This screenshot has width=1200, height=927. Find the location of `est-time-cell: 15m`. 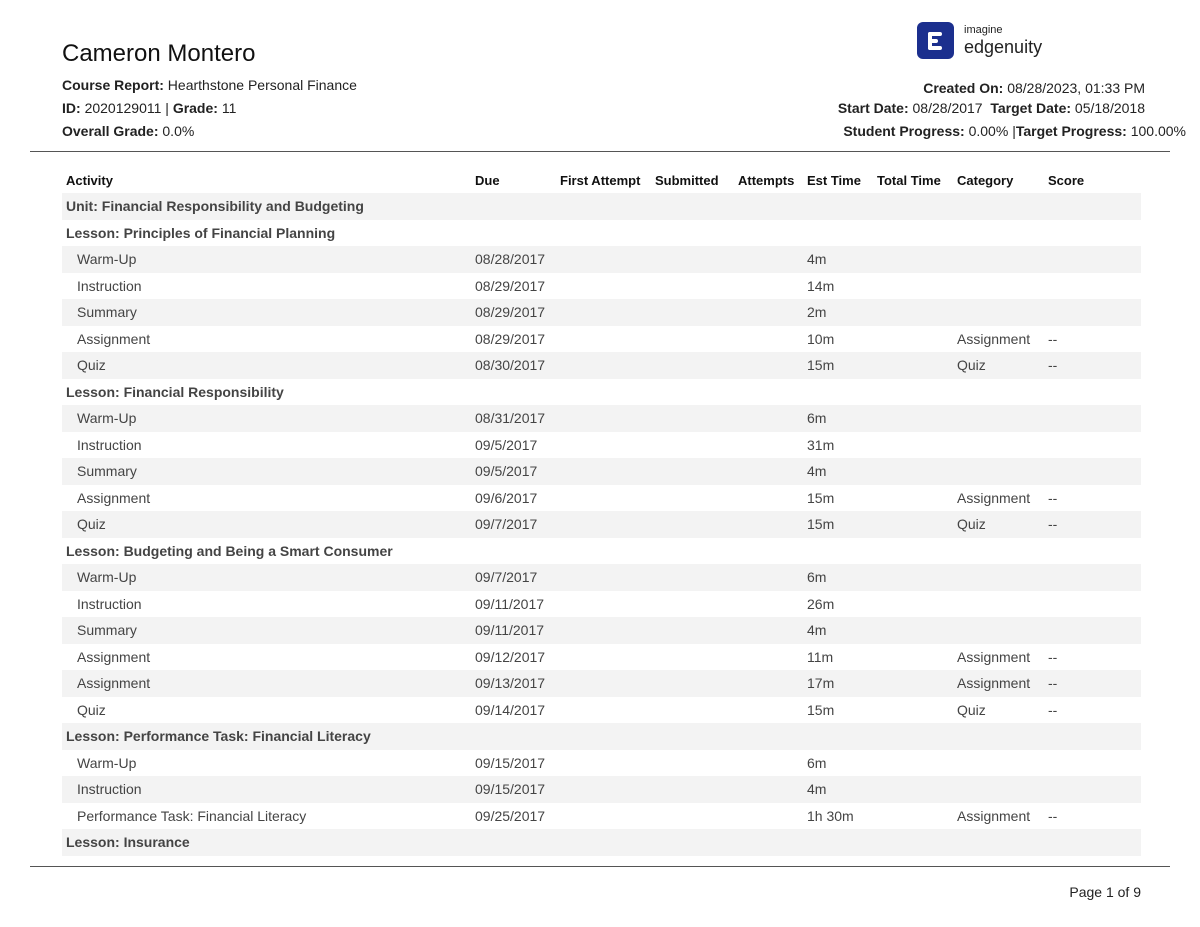

est-time-cell: 15m is located at coordinates (838, 524).